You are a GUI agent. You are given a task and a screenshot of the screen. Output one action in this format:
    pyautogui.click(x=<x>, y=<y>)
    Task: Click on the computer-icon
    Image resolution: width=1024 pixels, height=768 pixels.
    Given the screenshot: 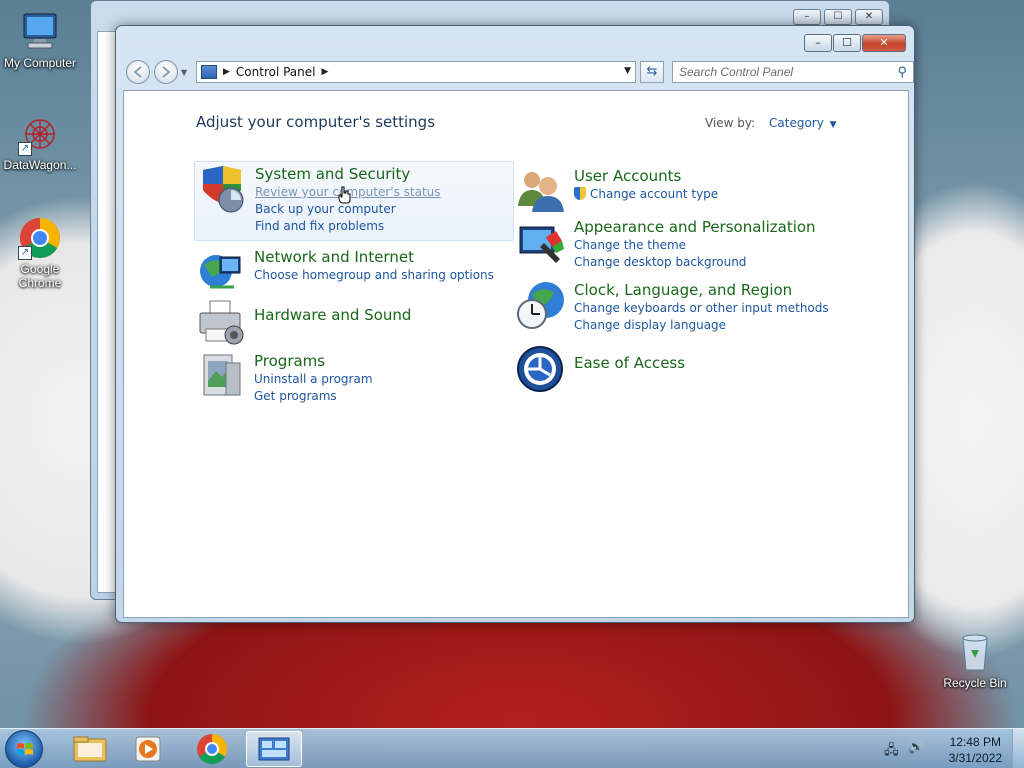 What is the action you would take?
    pyautogui.click(x=40, y=32)
    